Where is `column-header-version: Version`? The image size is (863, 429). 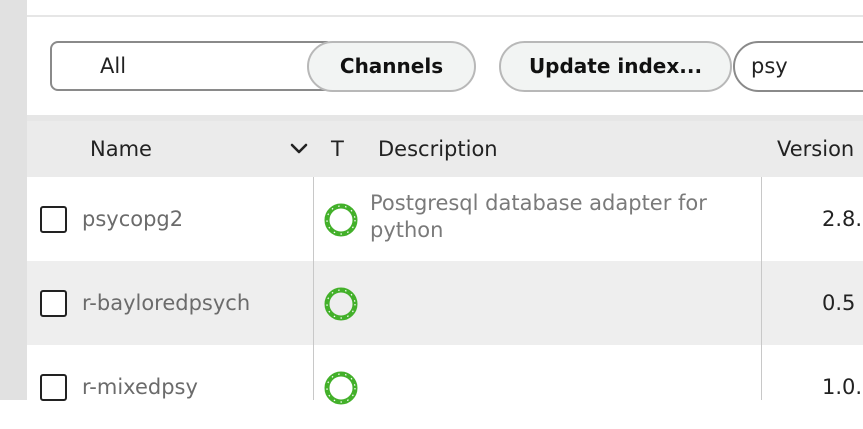 column-header-version: Version is located at coordinates (815, 149).